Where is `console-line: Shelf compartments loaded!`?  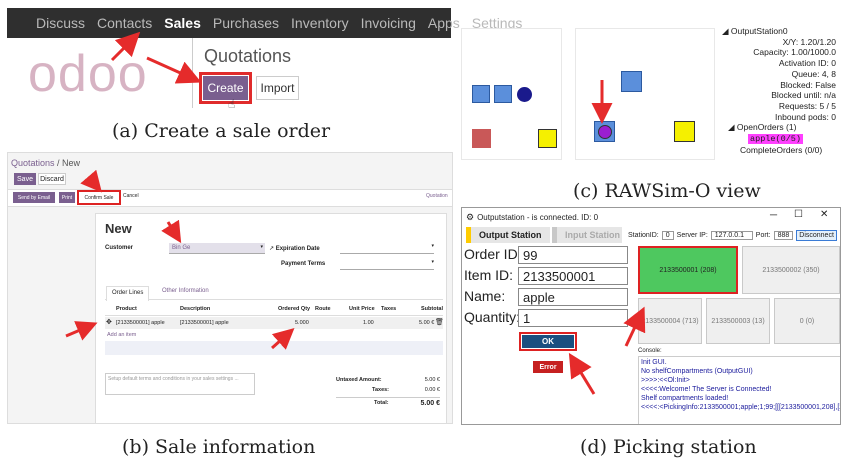 console-line: Shelf compartments loaded! is located at coordinates (685, 398).